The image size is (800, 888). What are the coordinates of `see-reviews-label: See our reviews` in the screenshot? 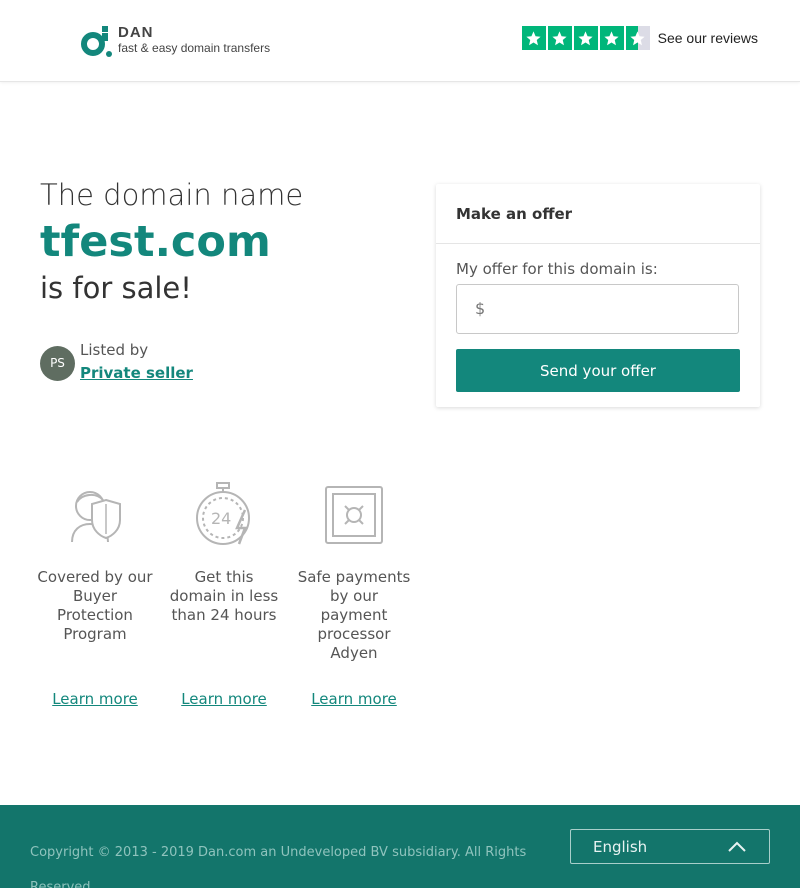 It's located at (707, 38).